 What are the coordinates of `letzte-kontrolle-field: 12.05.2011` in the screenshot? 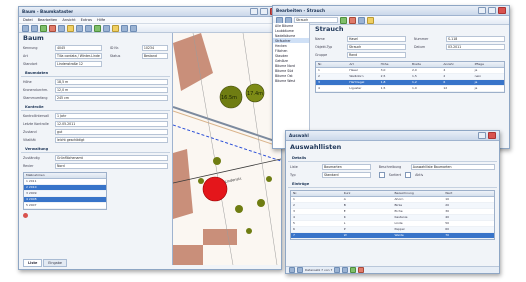 It's located at (111, 124).